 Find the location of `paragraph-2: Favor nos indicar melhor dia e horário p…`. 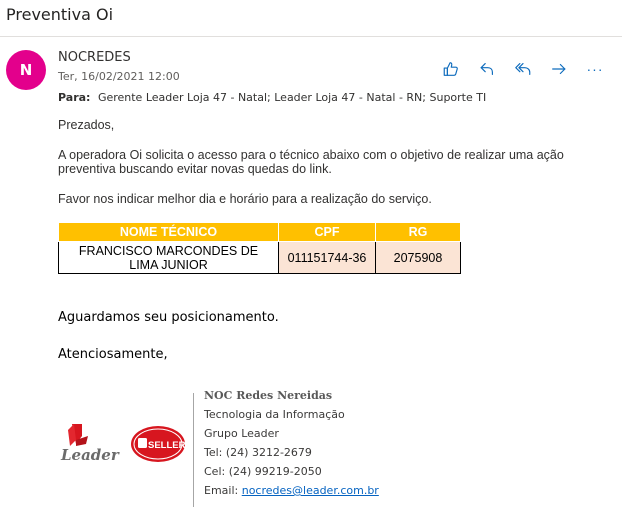

paragraph-2: Favor nos indicar melhor dia e horário p… is located at coordinates (245, 199).